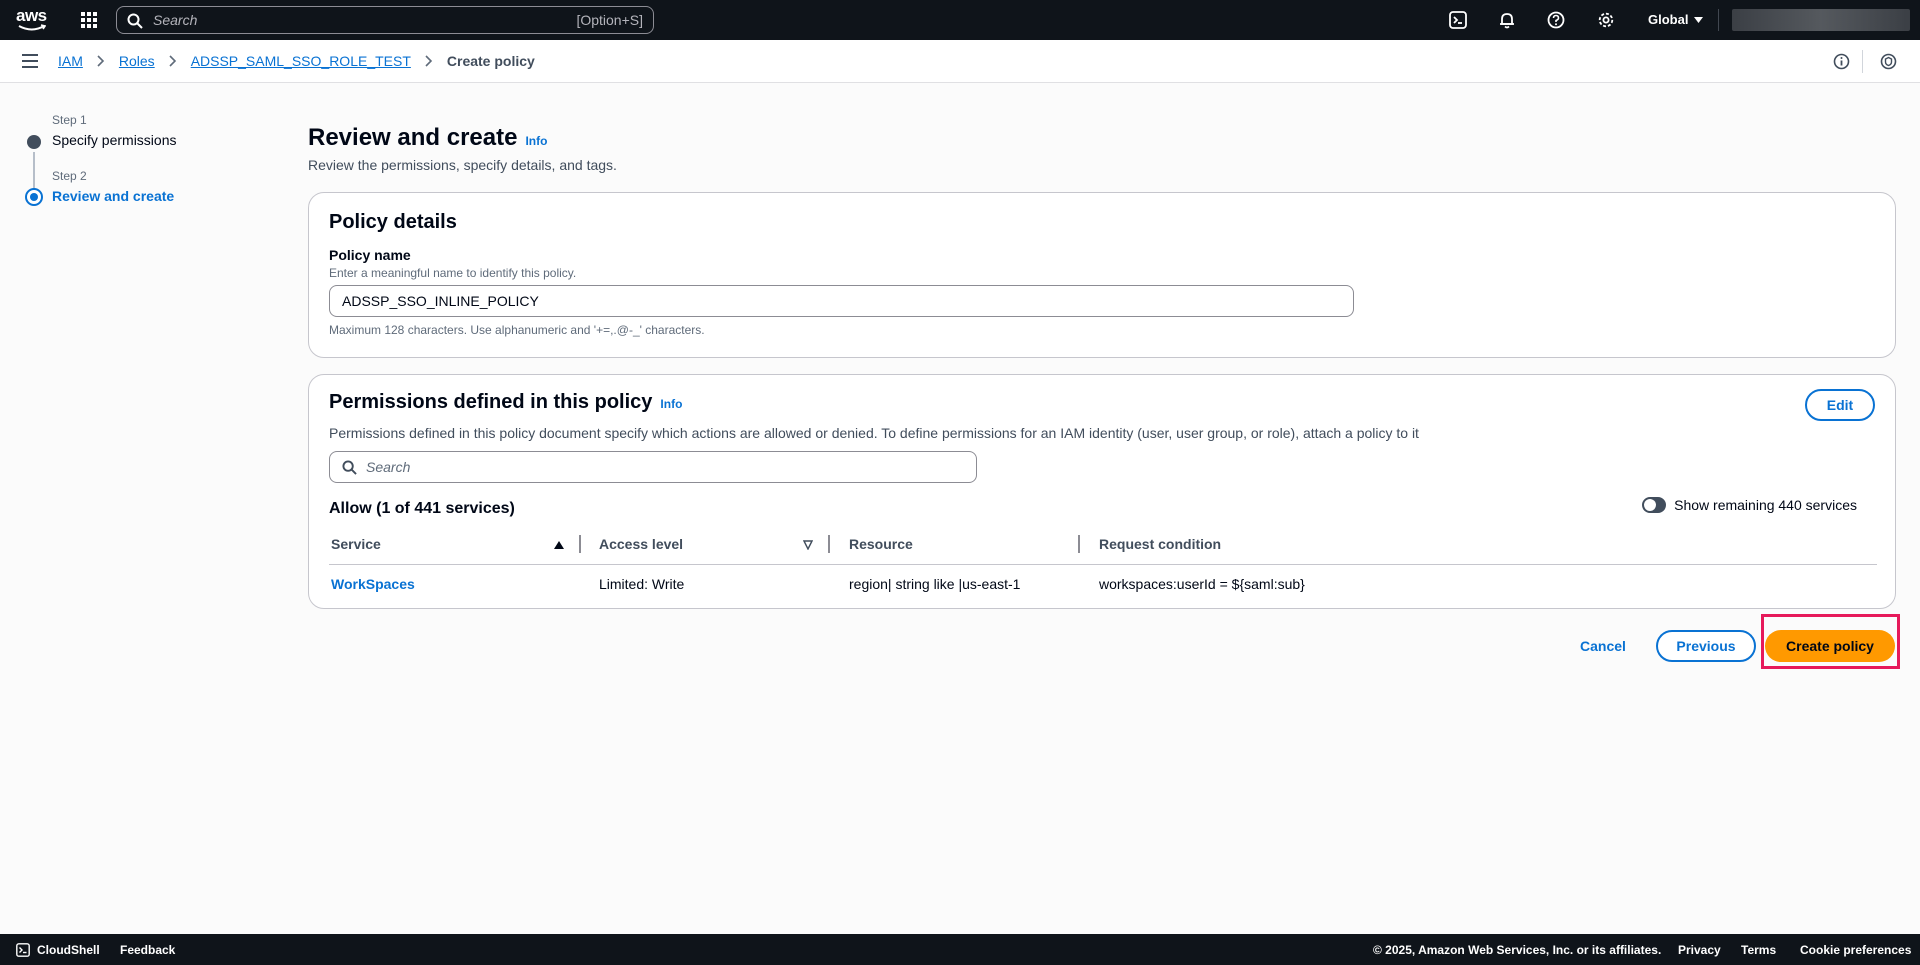 This screenshot has height=965, width=1920. What do you see at coordinates (147, 950) in the screenshot?
I see `footer-feedback-link: Feedback` at bounding box center [147, 950].